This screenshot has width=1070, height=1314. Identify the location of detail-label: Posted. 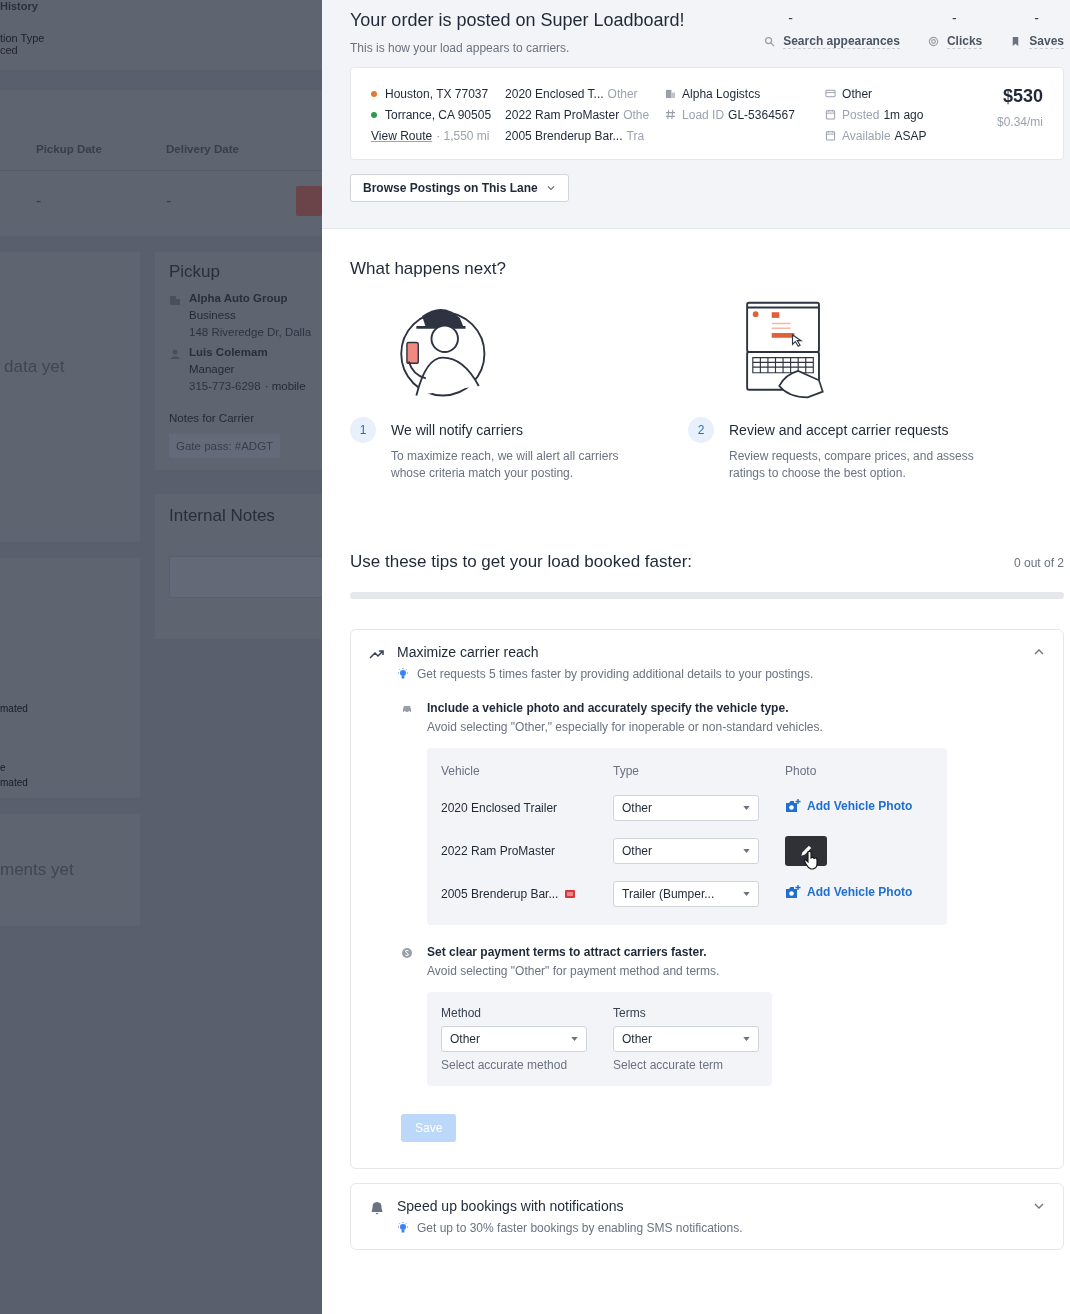
(861, 114).